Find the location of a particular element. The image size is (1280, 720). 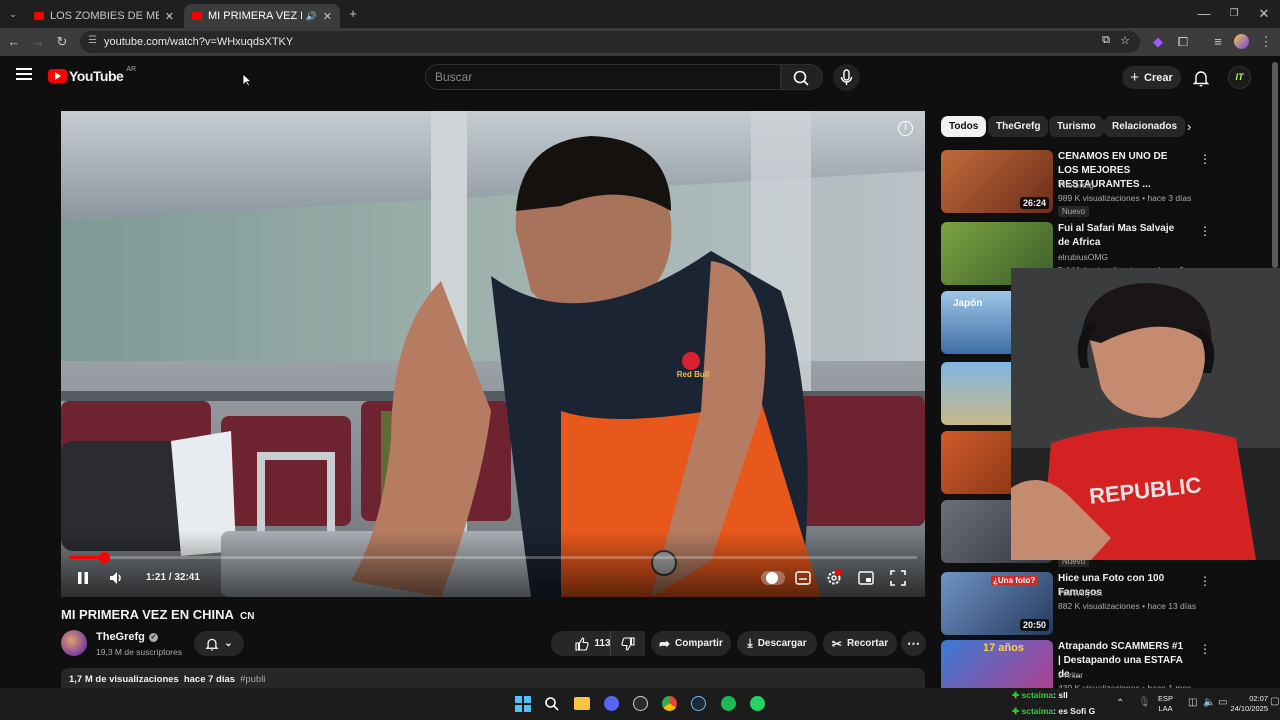

tray-chevron-up-icon: ⌃ is located at coordinates (1120, 703).